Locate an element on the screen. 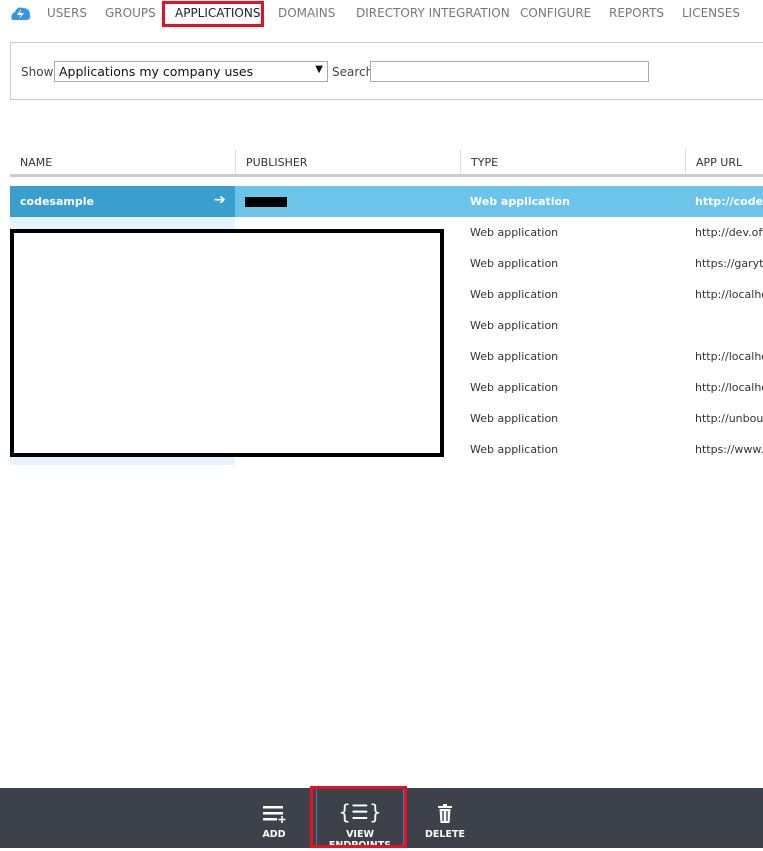  show-select: Applications my company uses ▼ is located at coordinates (191, 71).